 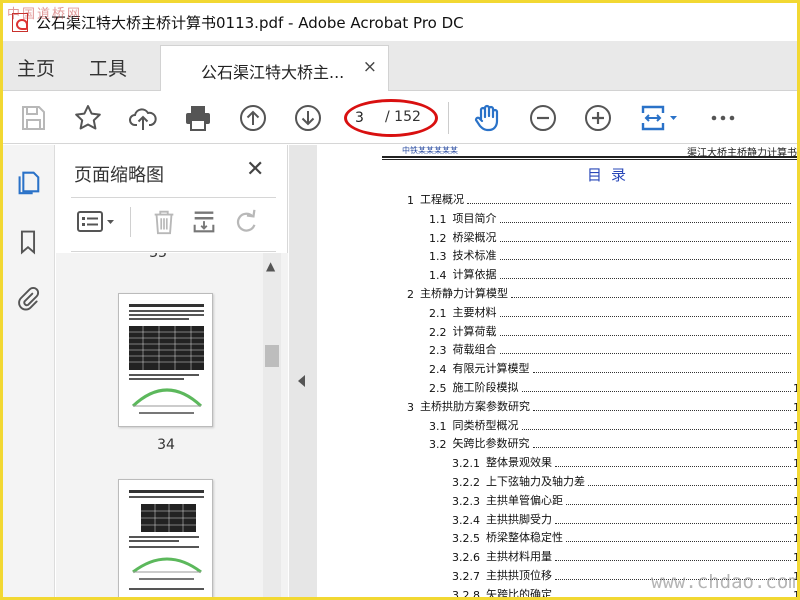 I want to click on toc-entry: 1 工程概况, so click(x=602, y=199).